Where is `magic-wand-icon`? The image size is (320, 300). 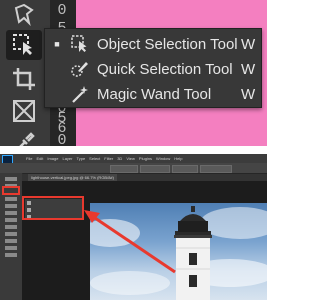 magic-wand-icon is located at coordinates (80, 94).